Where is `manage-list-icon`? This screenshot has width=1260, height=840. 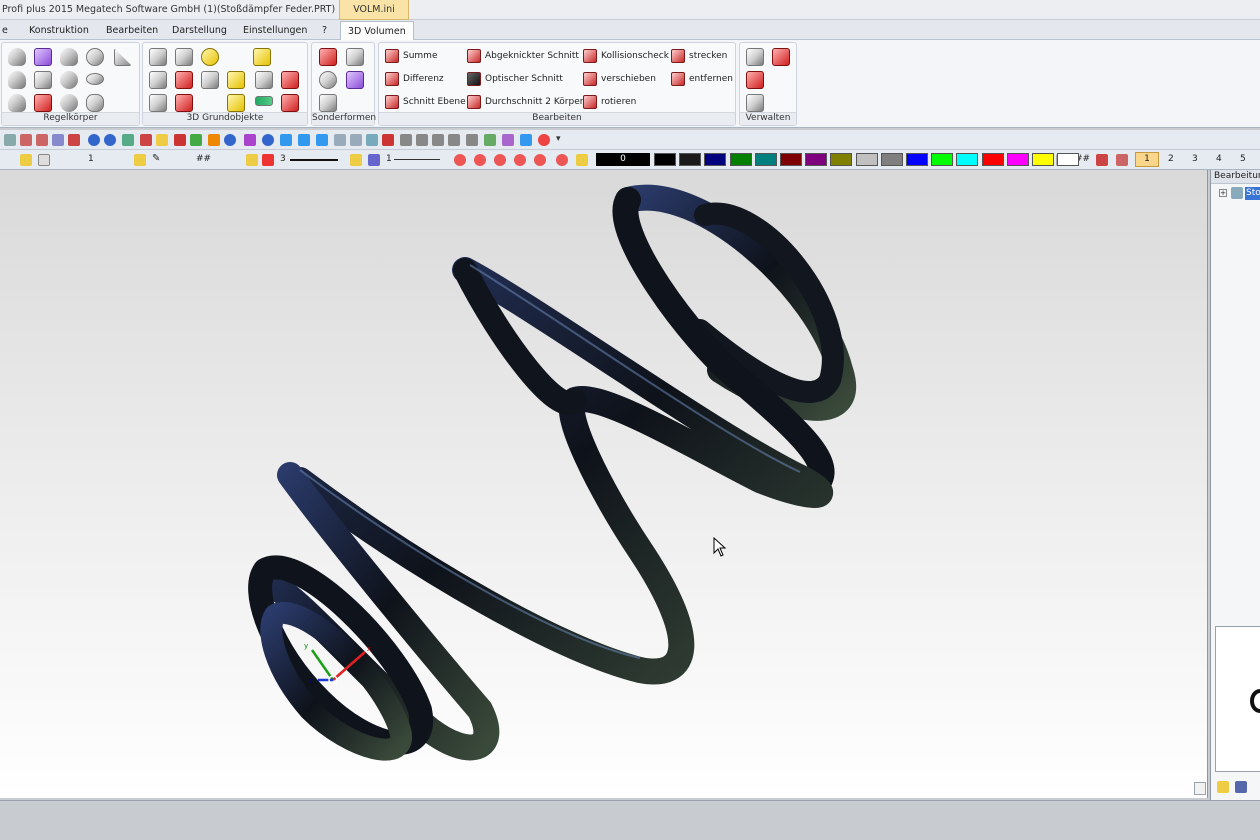 manage-list-icon is located at coordinates (755, 57).